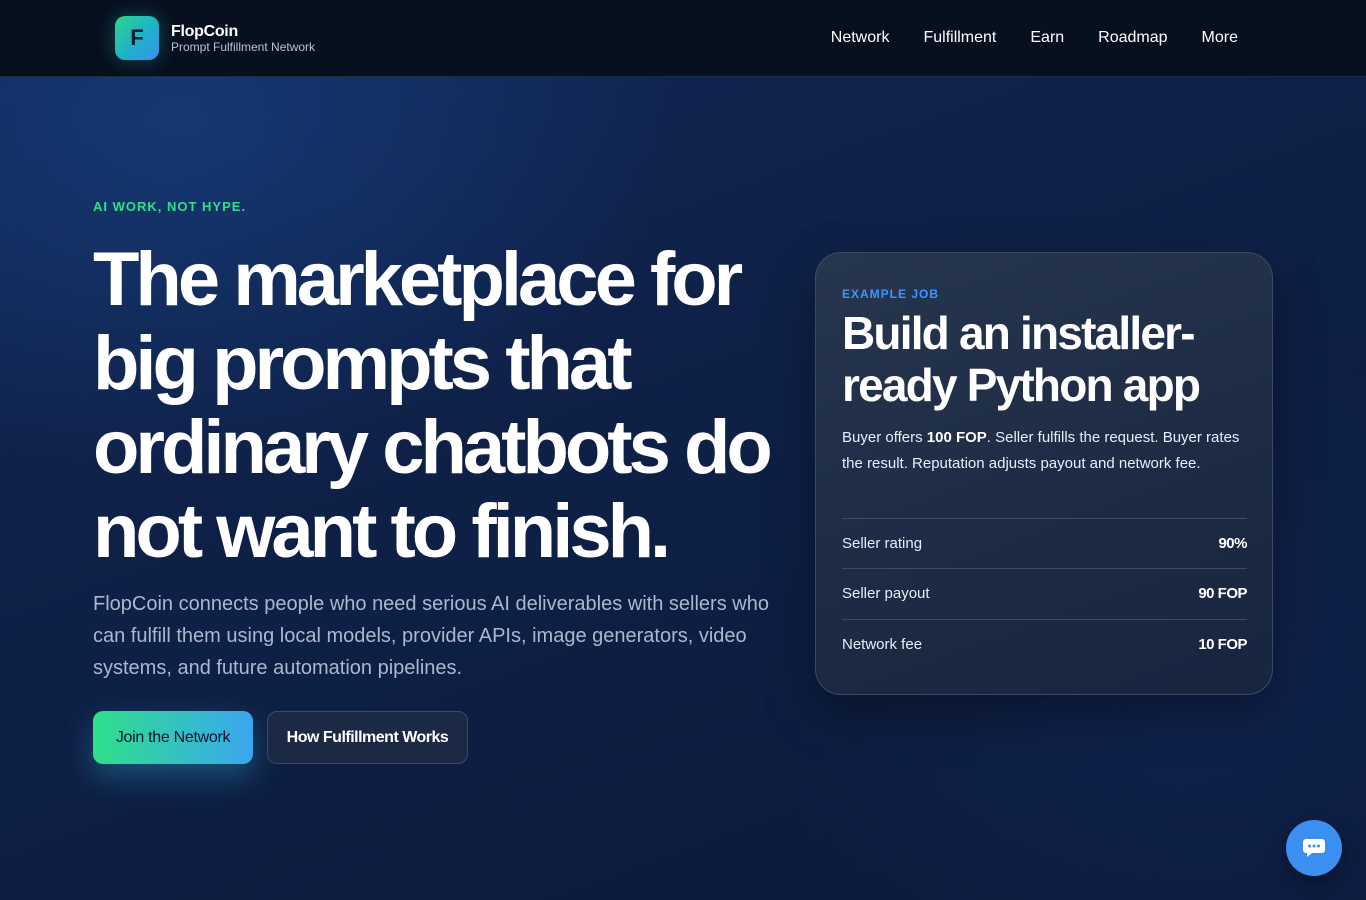 The image size is (1366, 900). I want to click on stat-row-network-fee: Network fee 10 FOP, so click(1044, 644).